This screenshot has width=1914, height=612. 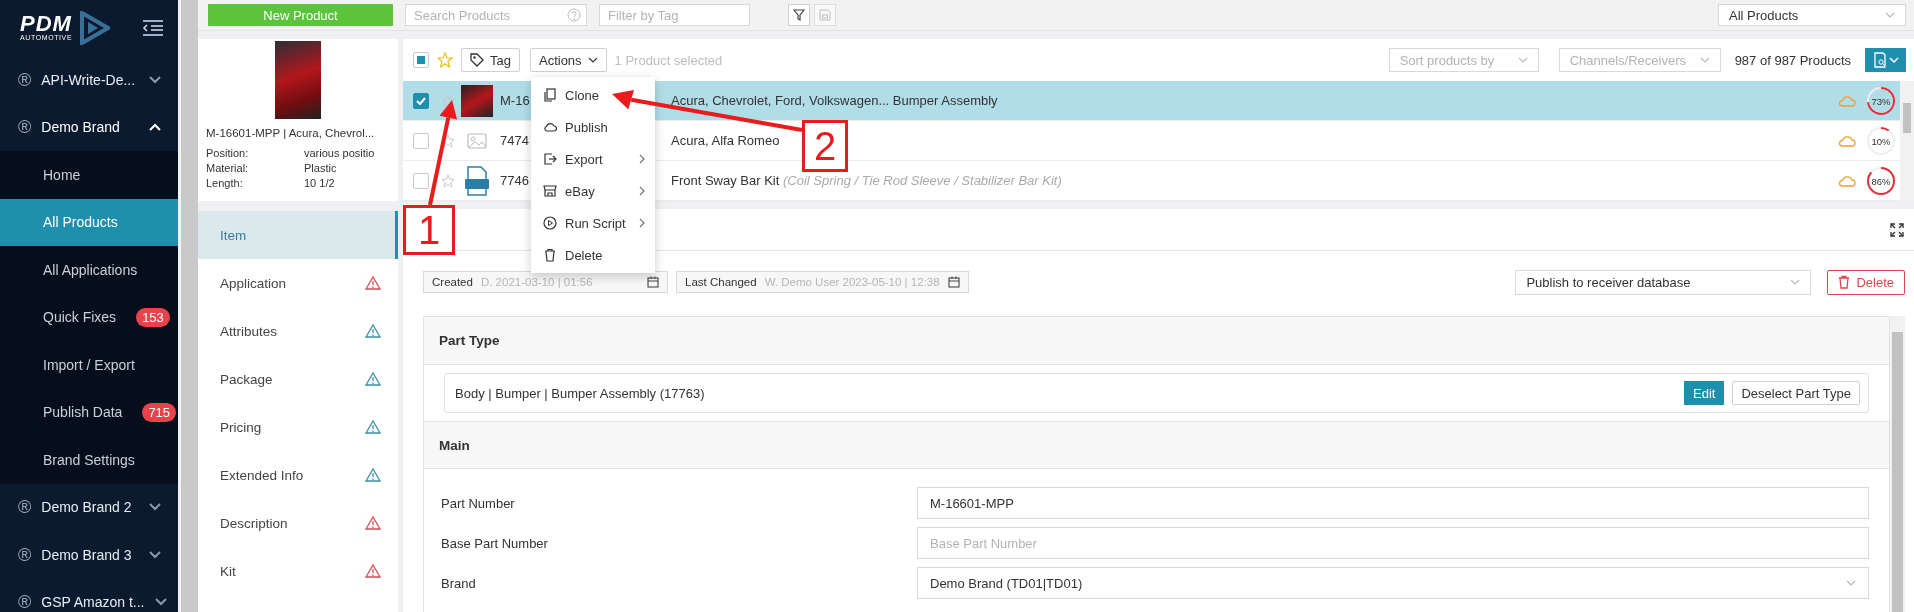 I want to click on nav-link: Publish Data 715, so click(x=89, y=412).